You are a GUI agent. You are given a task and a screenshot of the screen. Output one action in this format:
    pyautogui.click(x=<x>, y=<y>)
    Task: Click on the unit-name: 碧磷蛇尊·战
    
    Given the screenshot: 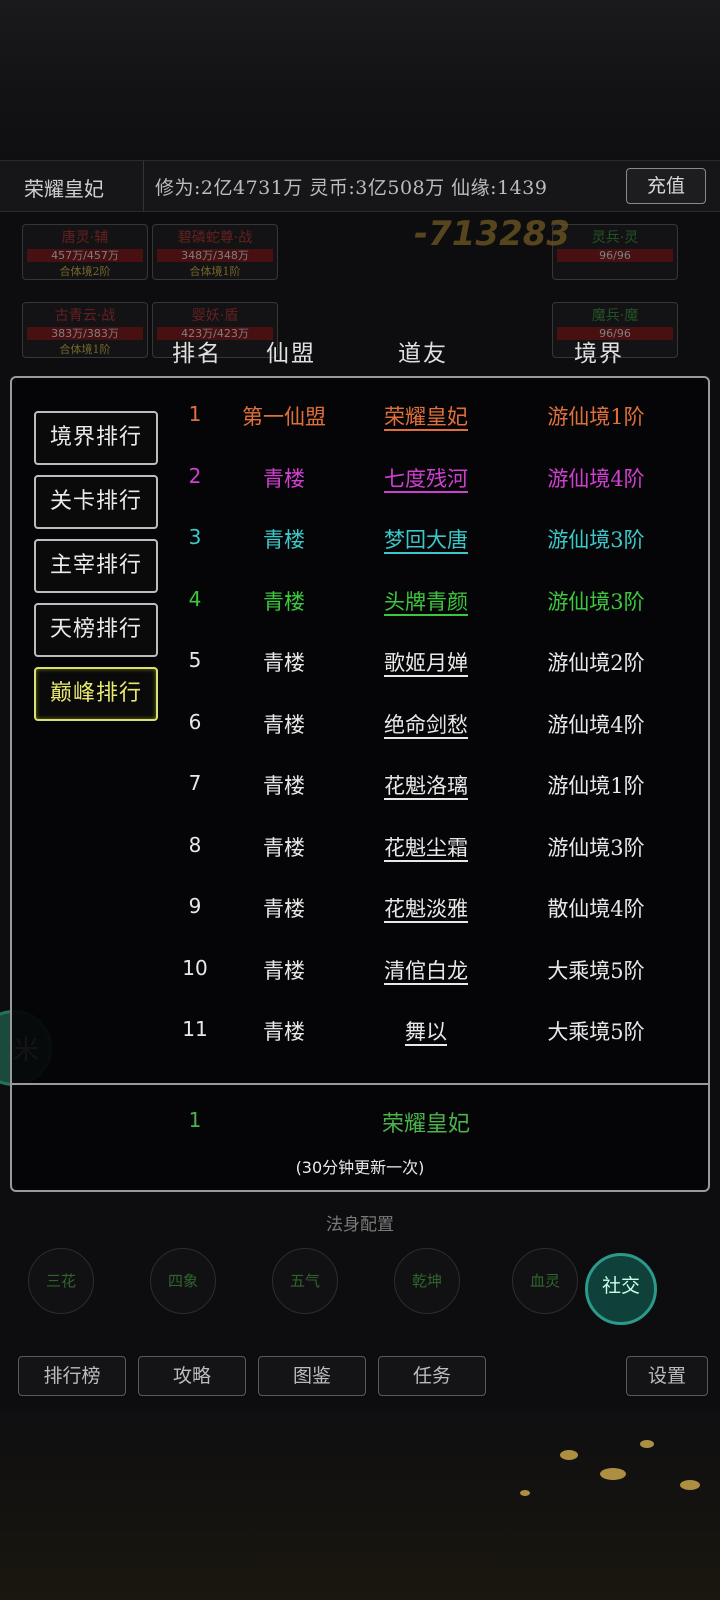 What is the action you would take?
    pyautogui.click(x=215, y=238)
    